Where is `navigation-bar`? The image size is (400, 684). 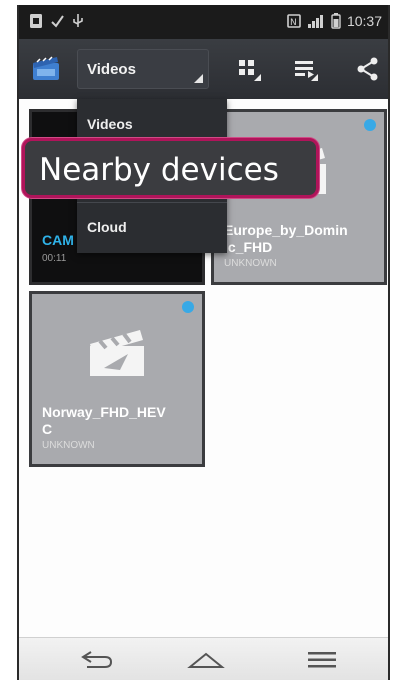
navigation-bar is located at coordinates (203, 658).